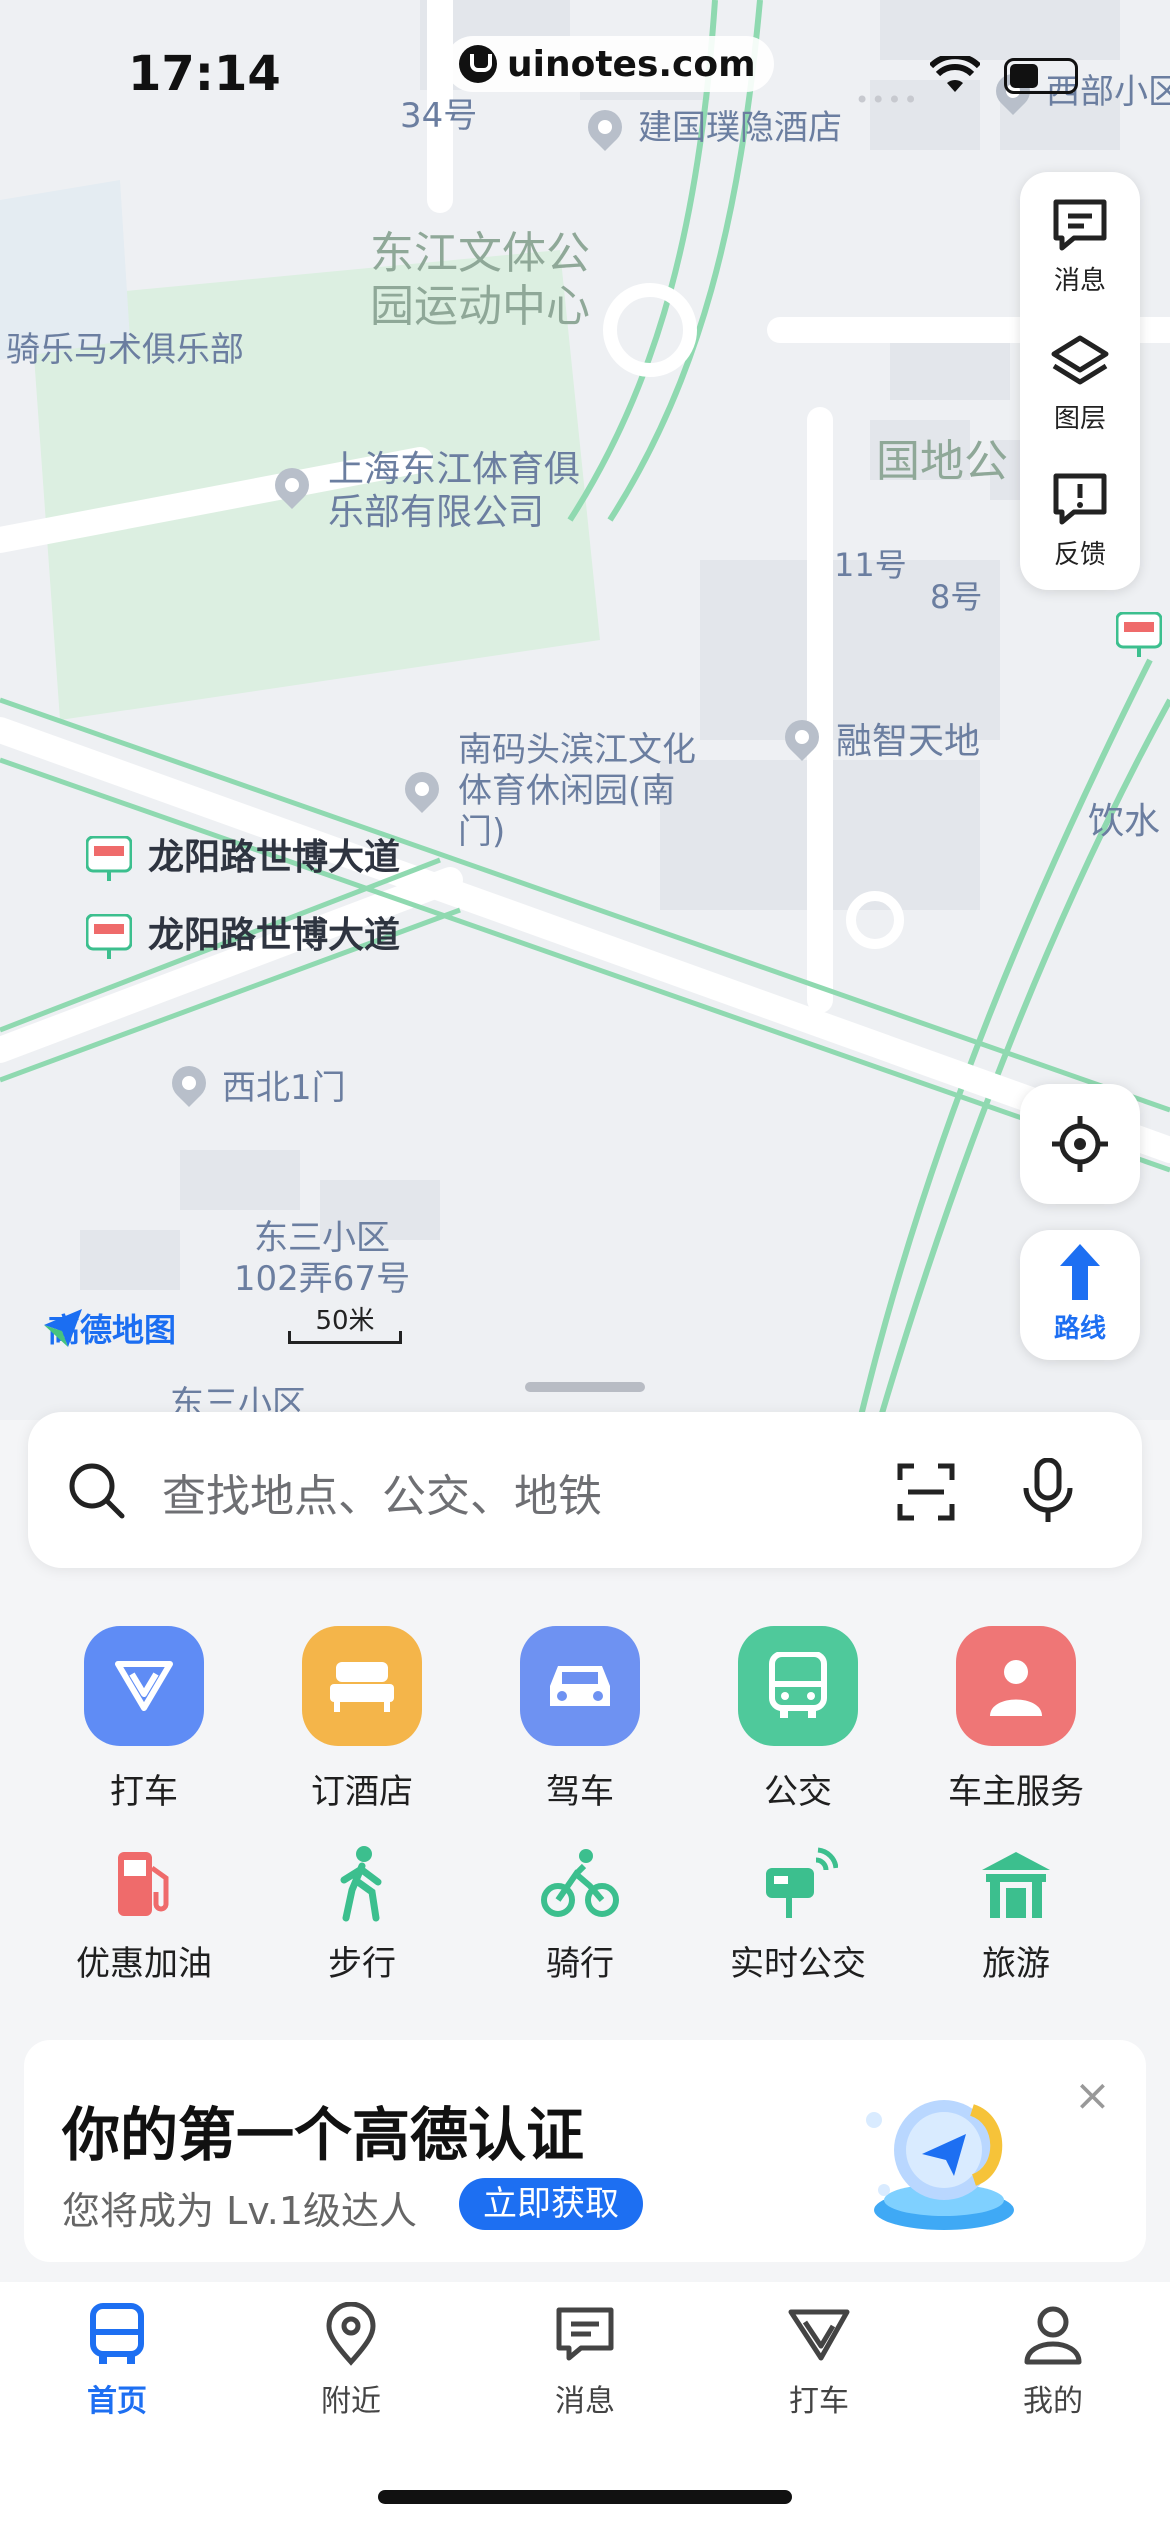 Image resolution: width=1170 pixels, height=2532 pixels. Describe the element at coordinates (1041, 76) in the screenshot. I see `battery-icon` at that location.